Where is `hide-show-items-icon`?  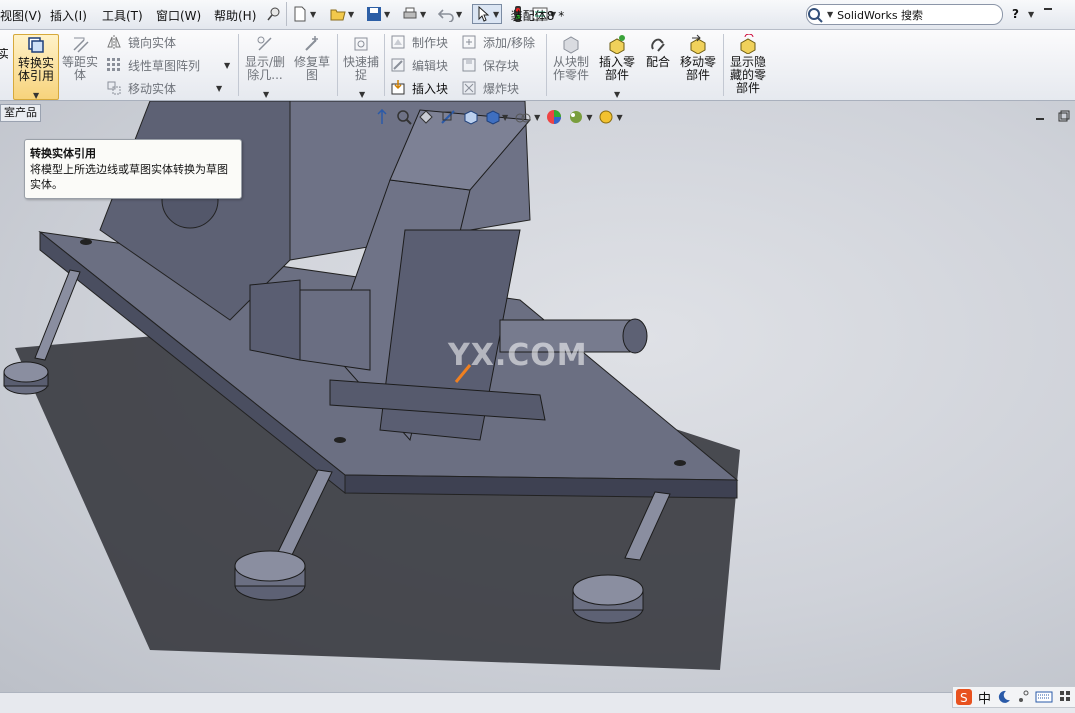
hide-show-items-icon is located at coordinates (523, 117).